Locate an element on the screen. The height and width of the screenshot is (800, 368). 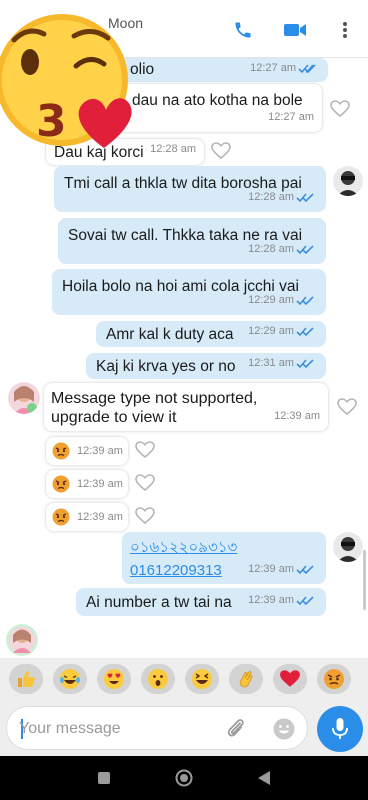
message-text: Kaj ki krva yes or no is located at coordinates (166, 366).